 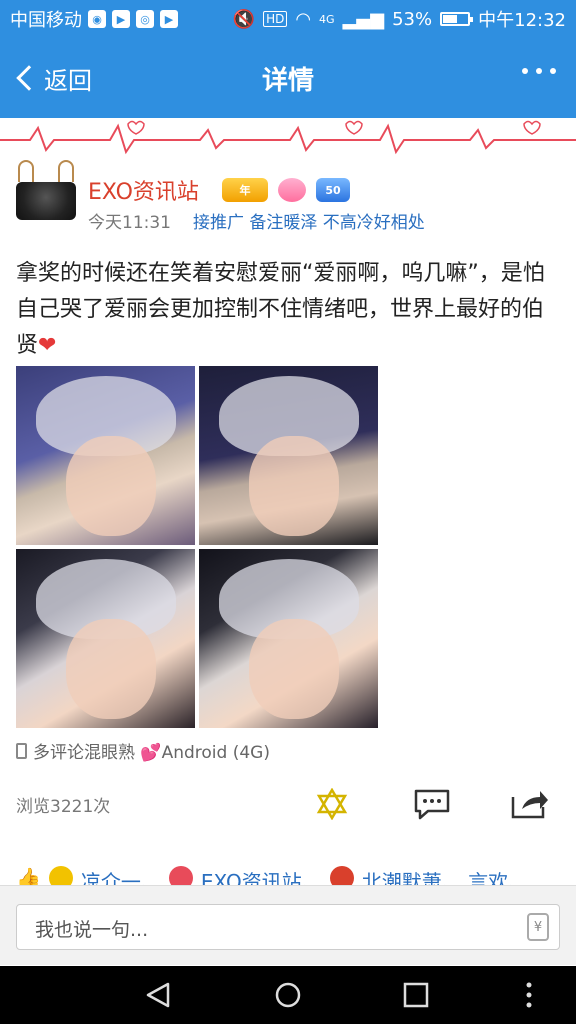 What do you see at coordinates (522, 20) in the screenshot?
I see `status-time: 中午12:32` at bounding box center [522, 20].